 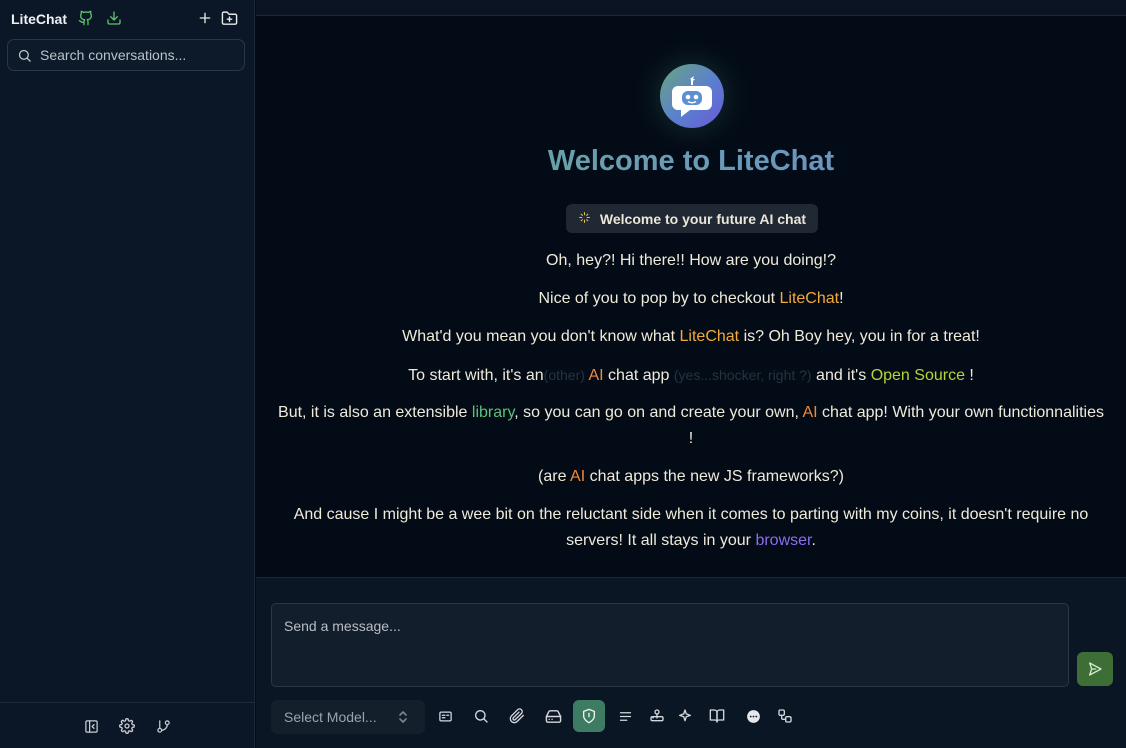 I want to click on hard-drive-icon, so click(x=553, y=716).